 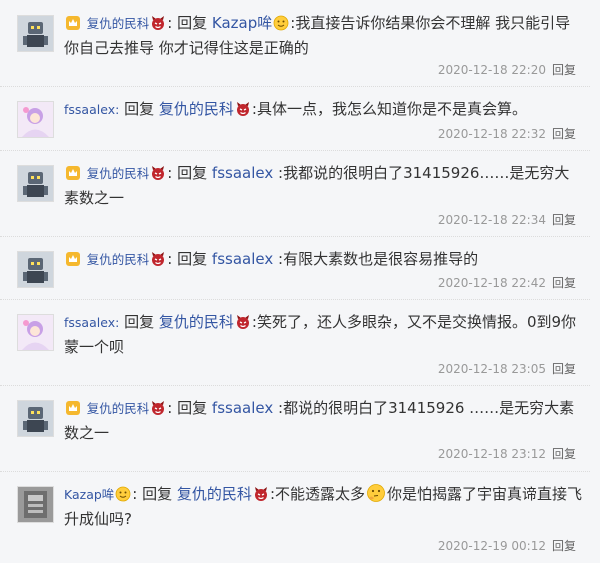 I want to click on timestamp: 2020-12-18 23:12, so click(x=491, y=454).